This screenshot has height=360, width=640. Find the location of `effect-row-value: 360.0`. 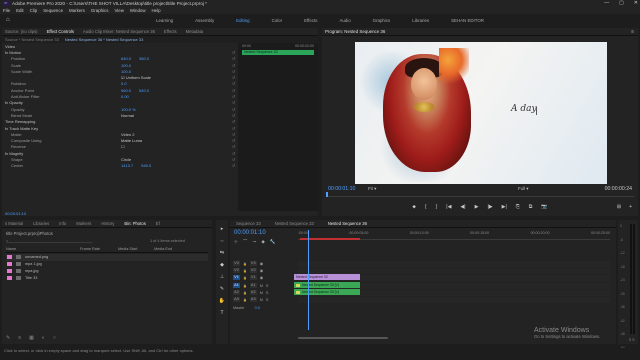

effect-row-value: 360.0 is located at coordinates (144, 58).